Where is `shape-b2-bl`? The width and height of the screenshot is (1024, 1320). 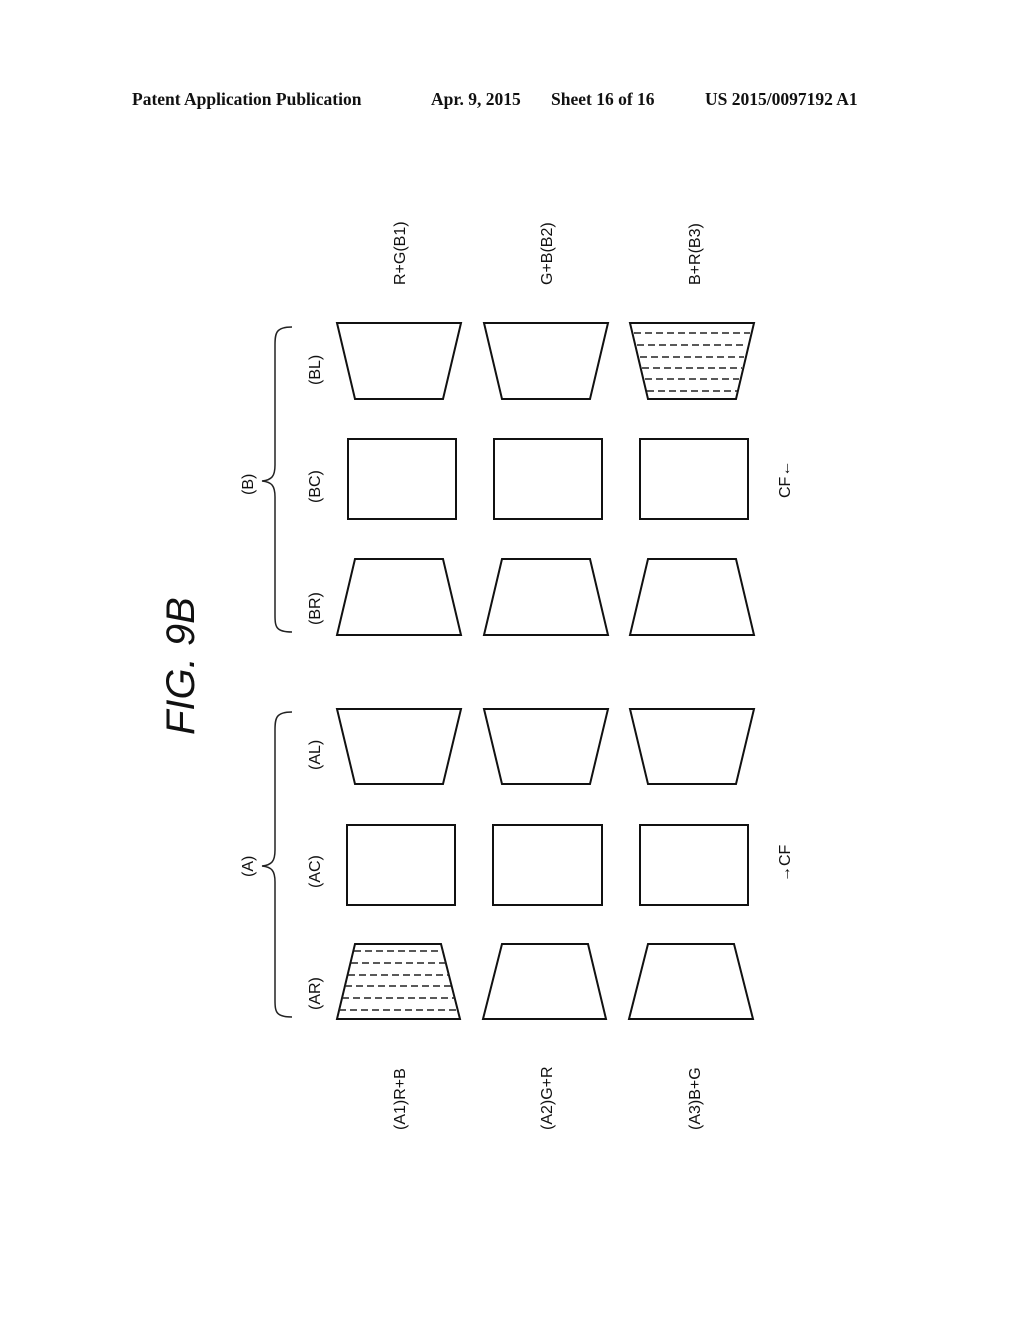
shape-b2-bl is located at coordinates (546, 361).